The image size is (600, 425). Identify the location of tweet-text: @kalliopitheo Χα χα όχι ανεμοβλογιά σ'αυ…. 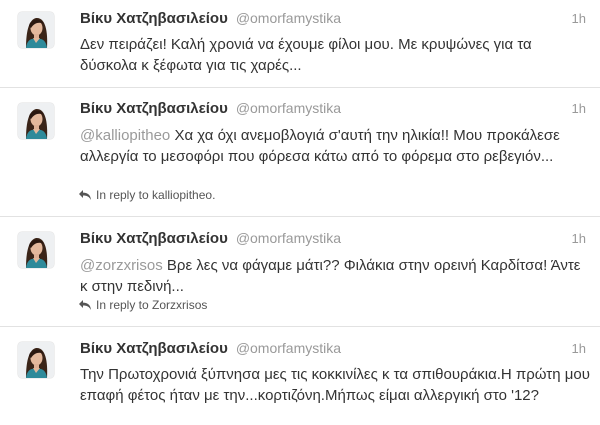
(335, 146).